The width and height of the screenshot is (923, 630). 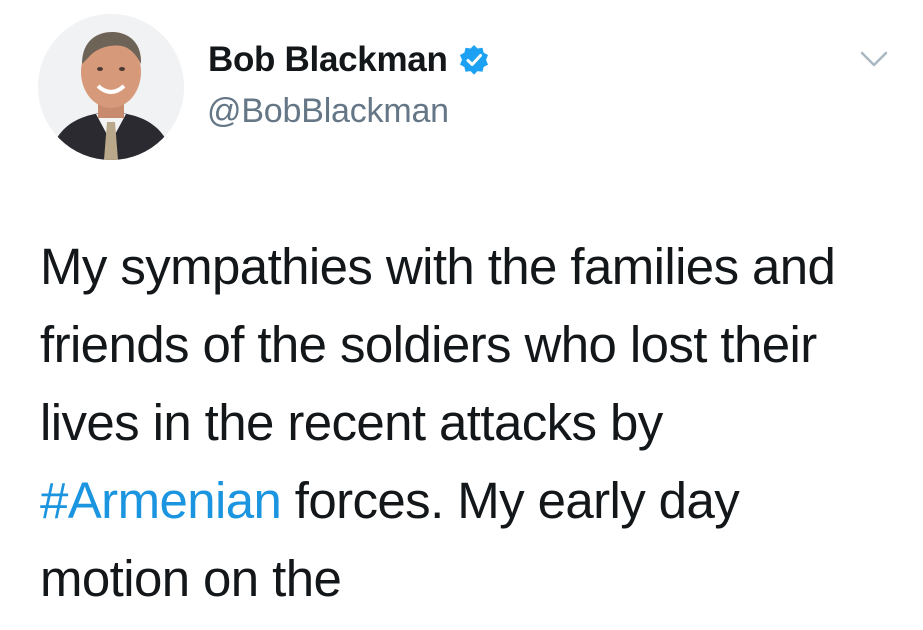 I want to click on avatar-image, so click(x=111, y=87).